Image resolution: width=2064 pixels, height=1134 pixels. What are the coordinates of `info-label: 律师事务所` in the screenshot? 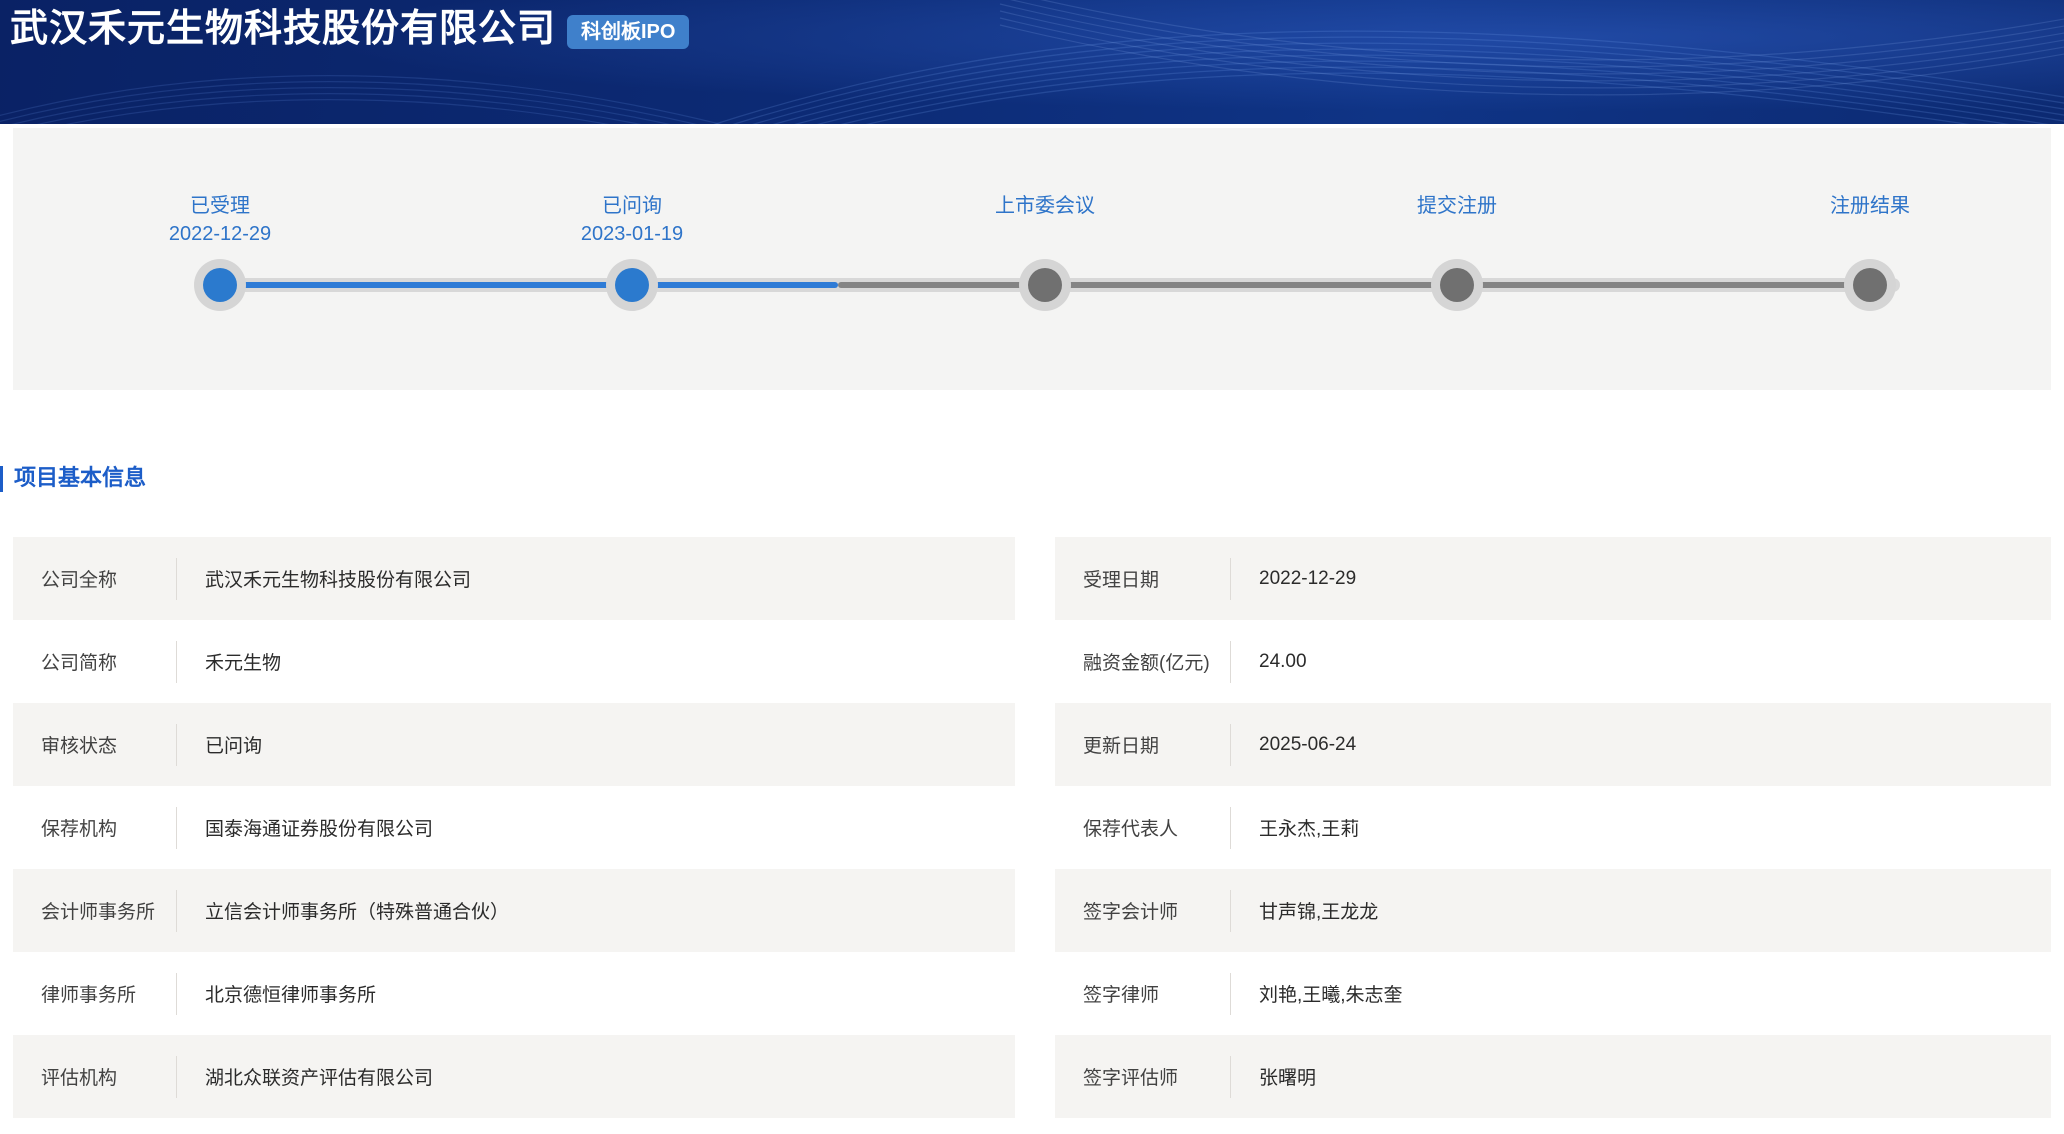 It's located at (89, 995).